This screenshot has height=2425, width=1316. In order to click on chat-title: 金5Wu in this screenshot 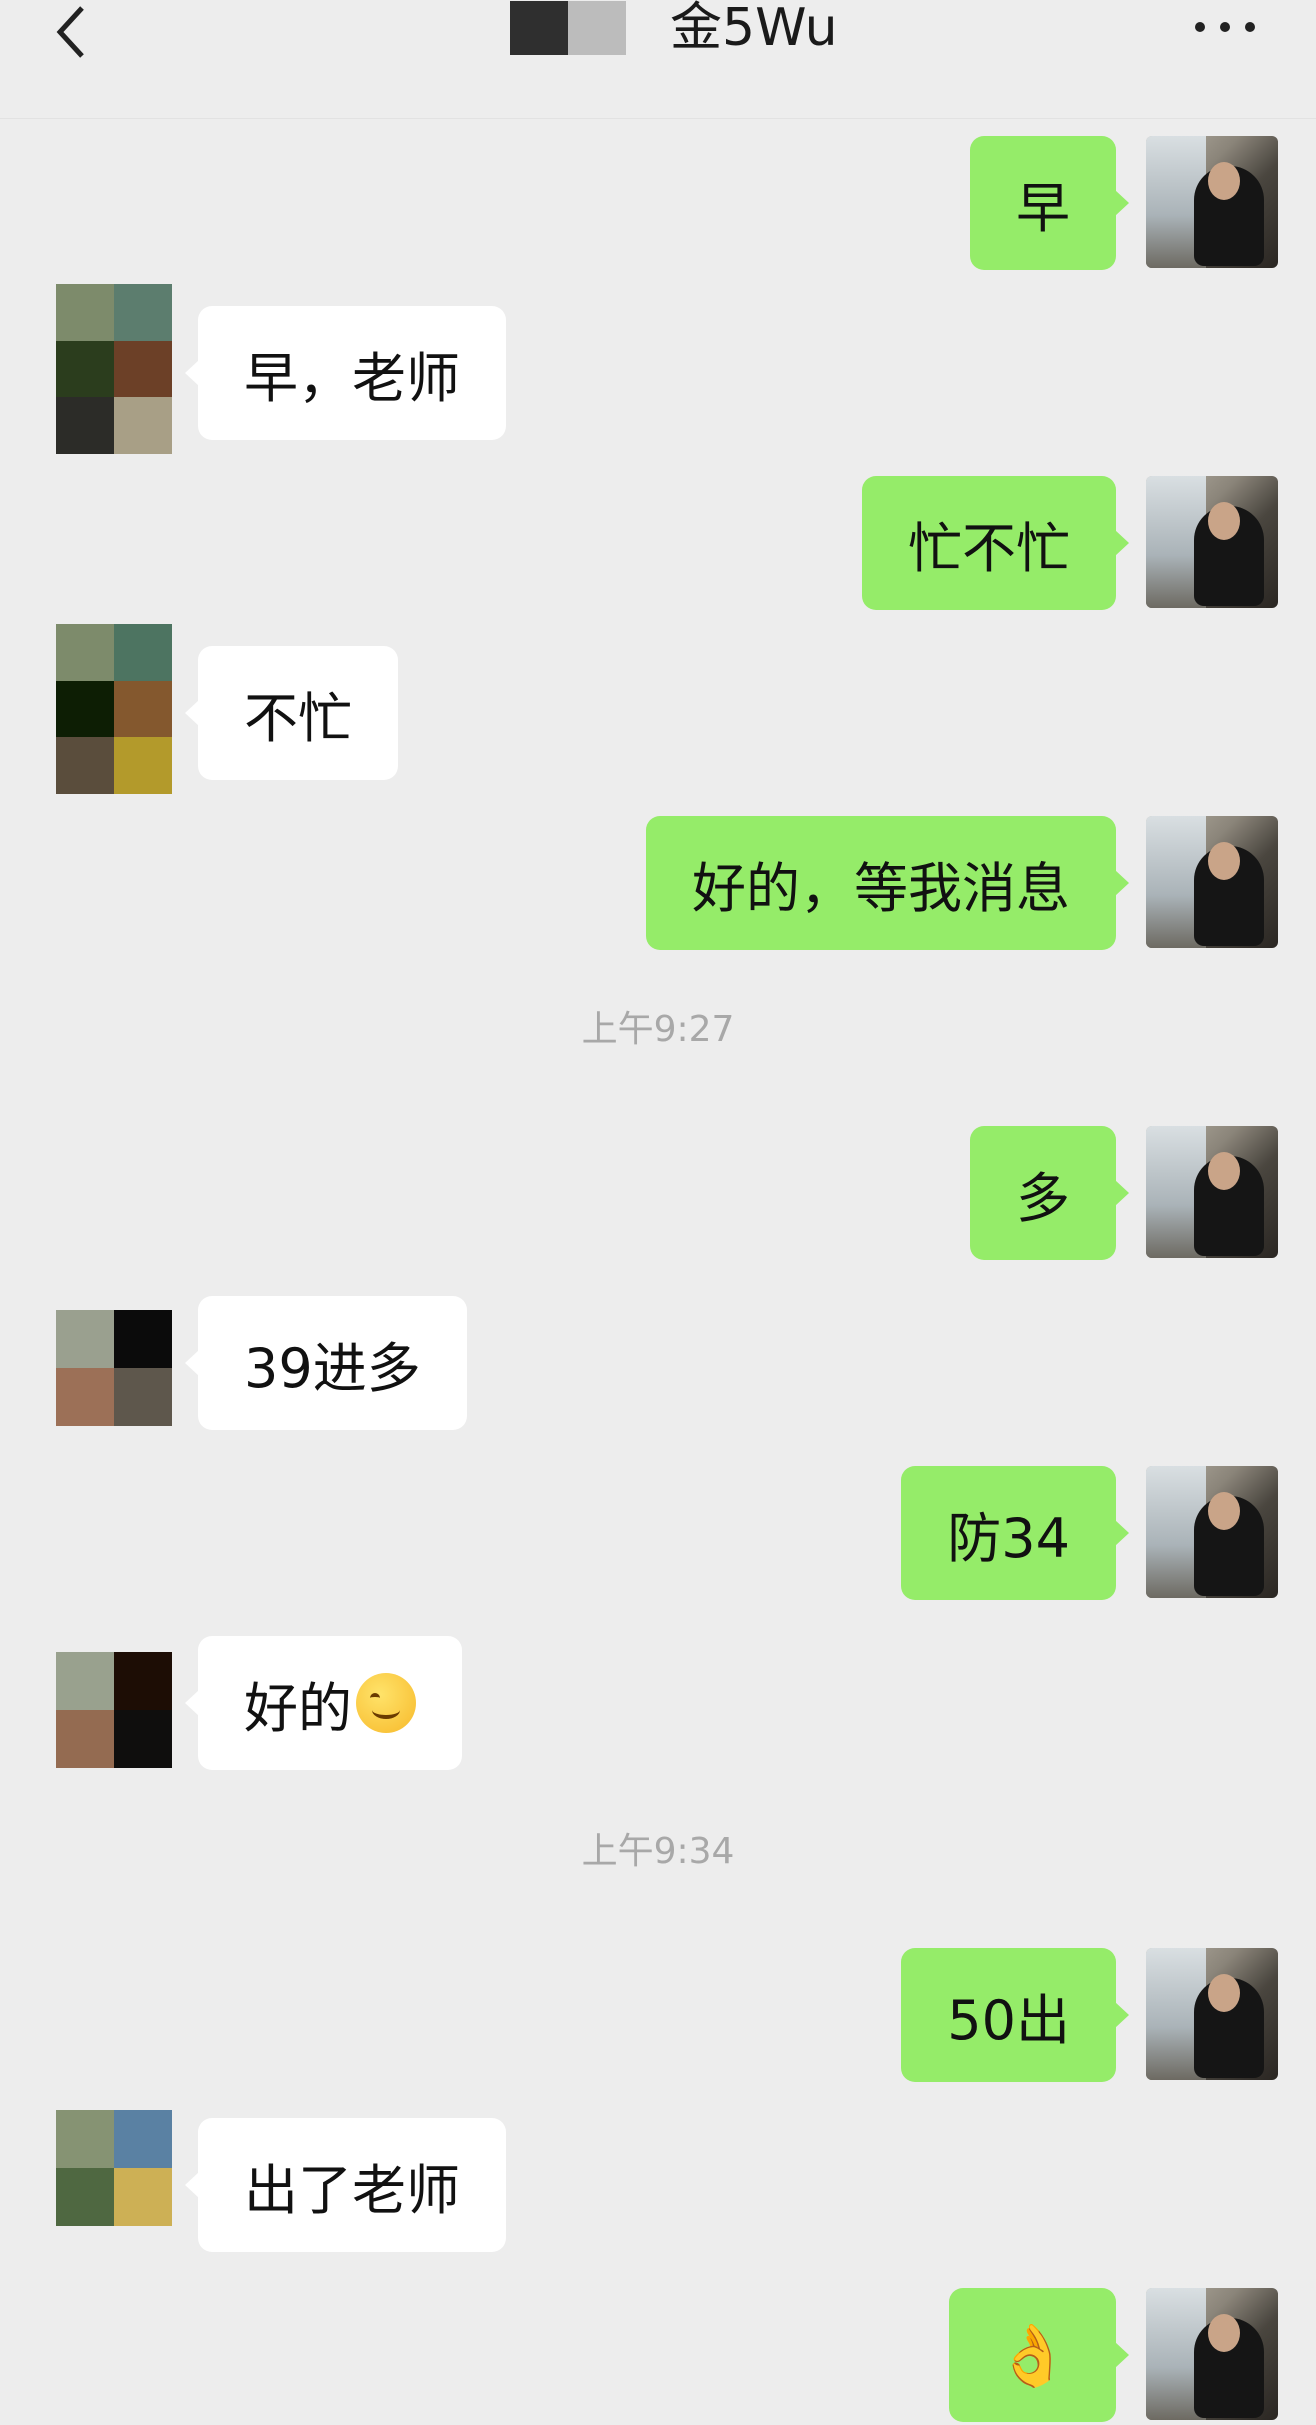, I will do `click(674, 28)`.